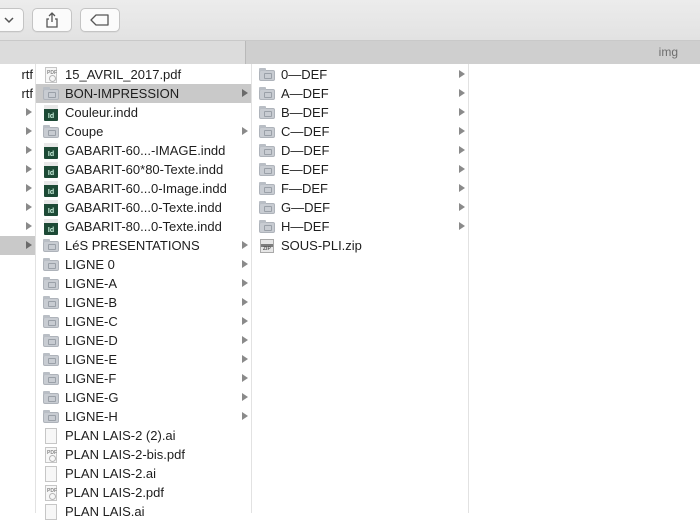 Image resolution: width=700 pixels, height=521 pixels. Describe the element at coordinates (473, 52) in the screenshot. I see `tab-current: img` at that location.